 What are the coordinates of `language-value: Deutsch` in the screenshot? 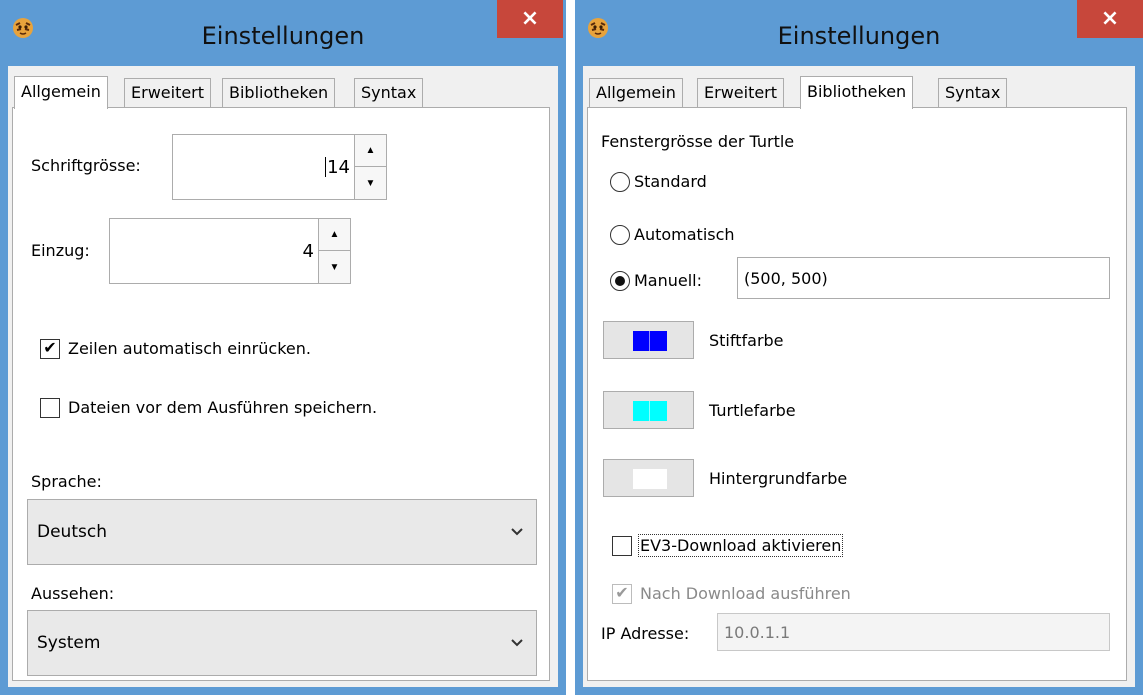 It's located at (72, 532).